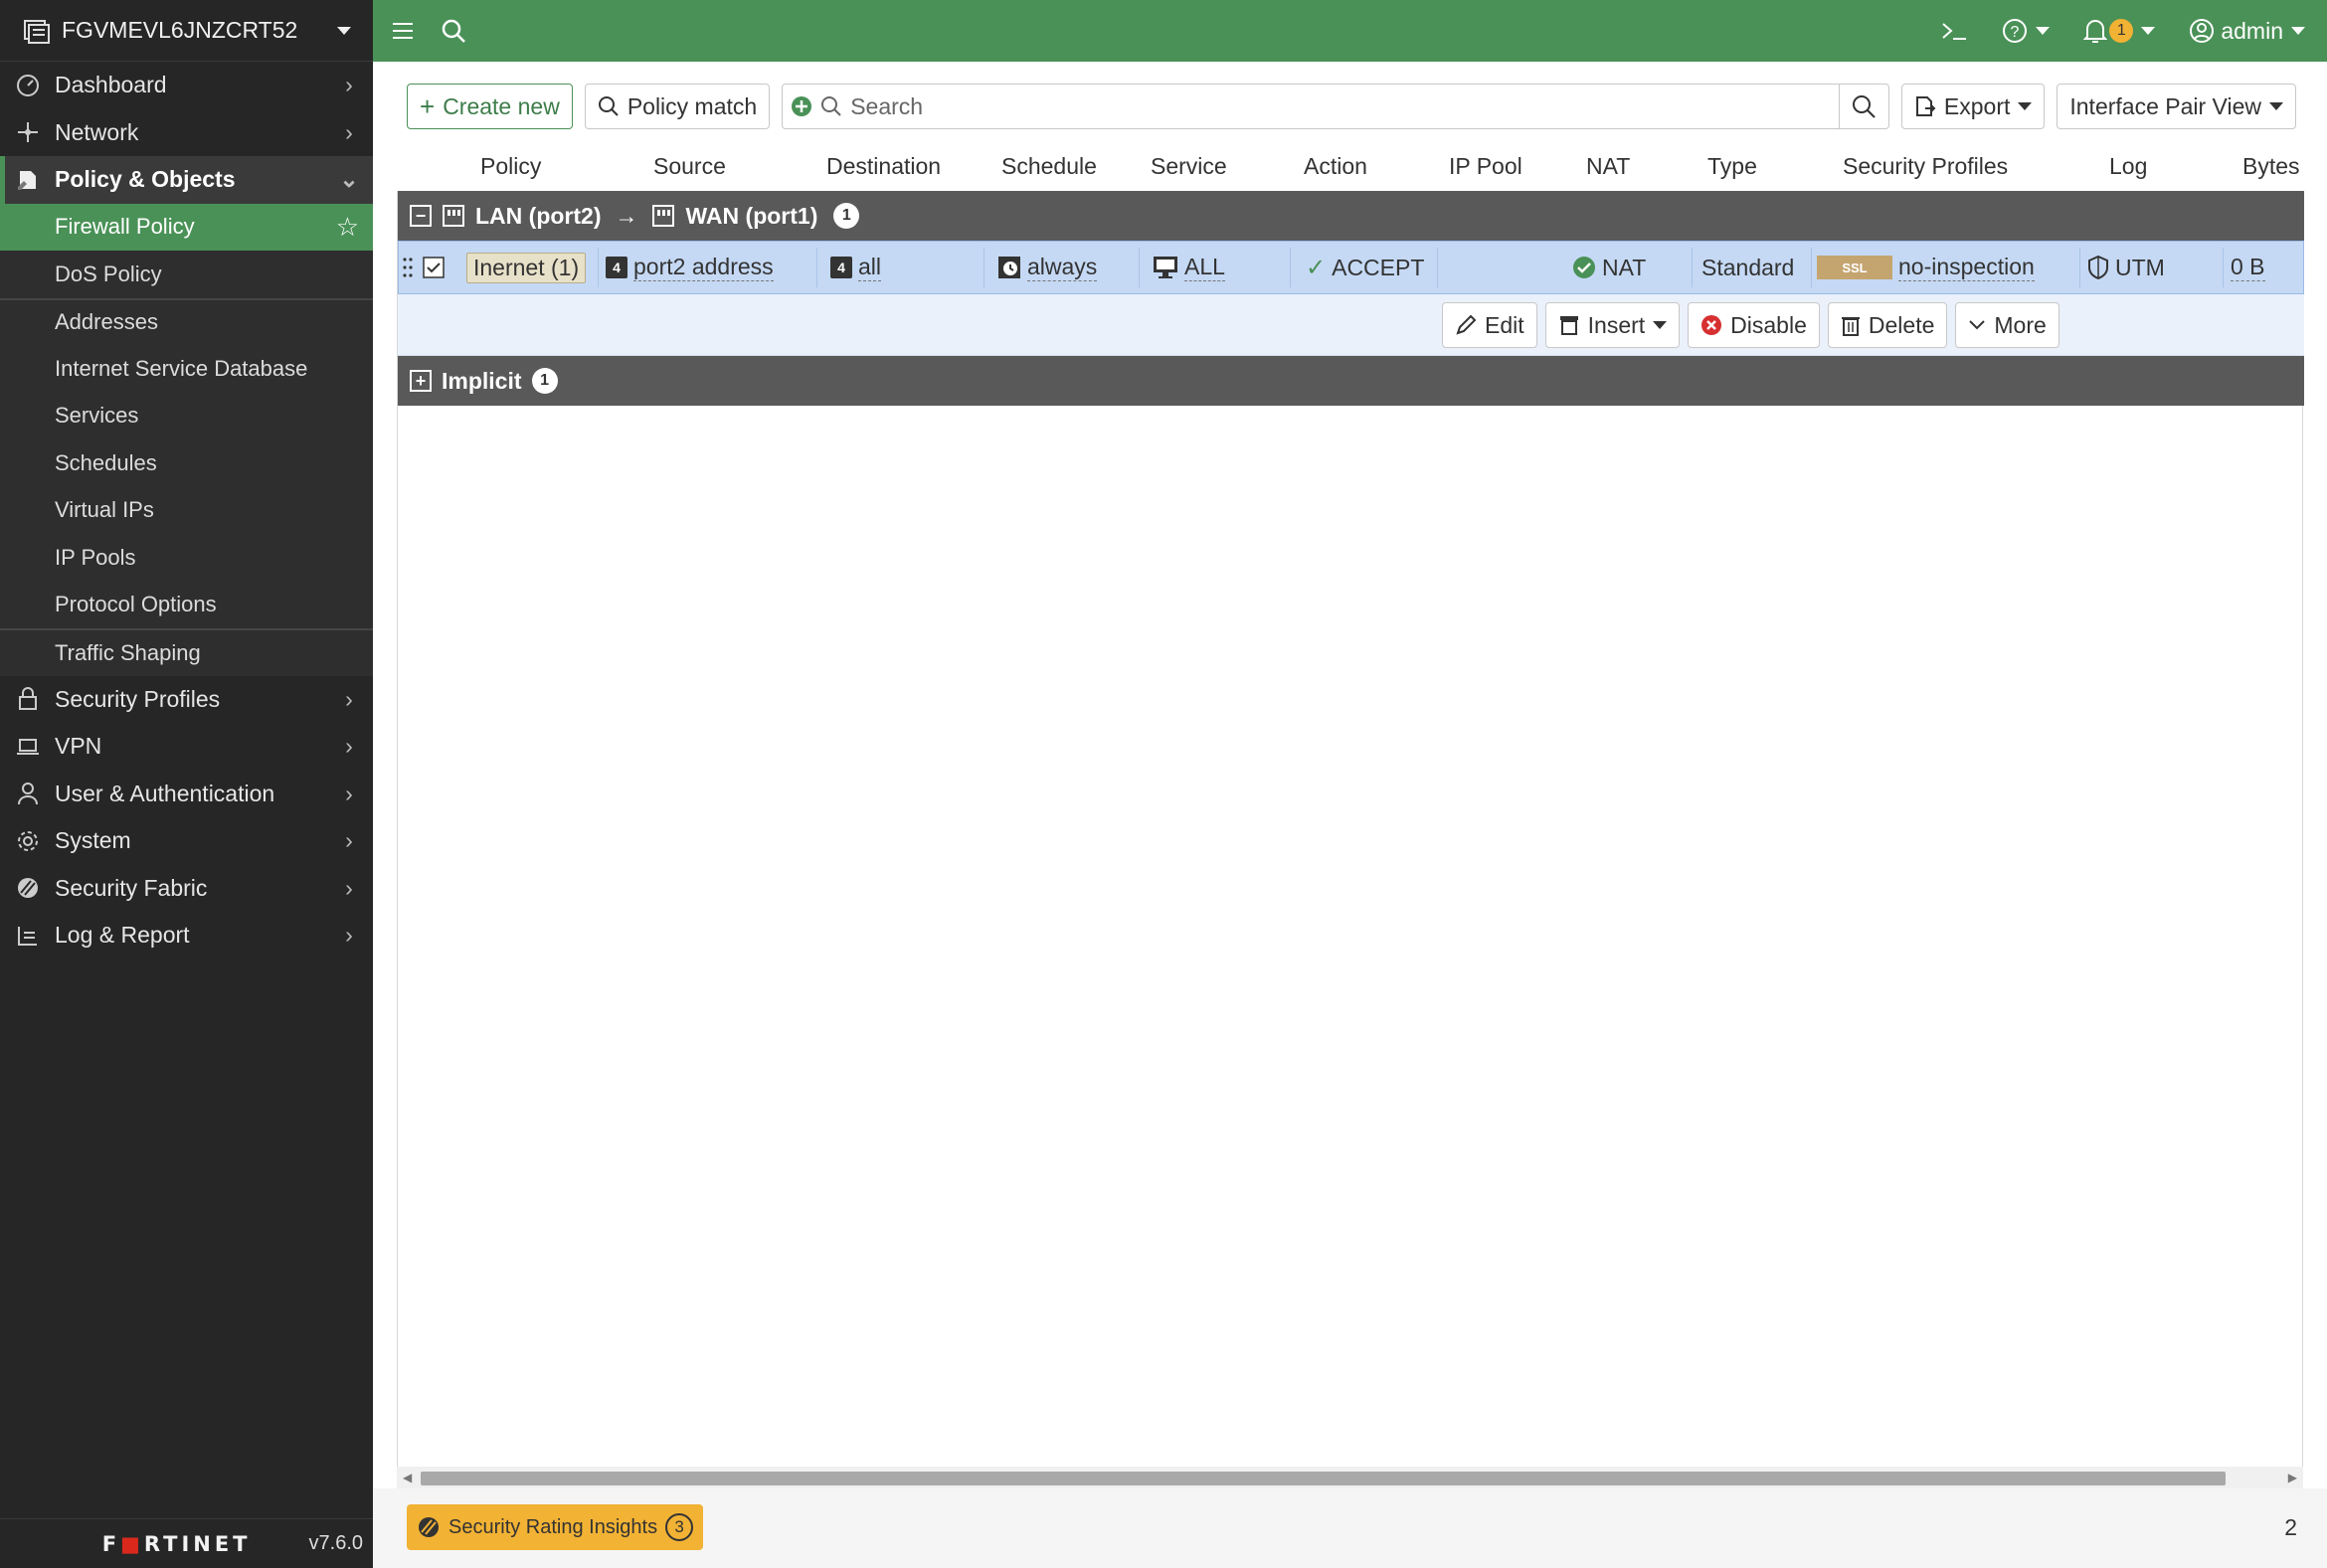 This screenshot has height=1568, width=2327. What do you see at coordinates (690, 166) in the screenshot?
I see `column-header-source: Source` at bounding box center [690, 166].